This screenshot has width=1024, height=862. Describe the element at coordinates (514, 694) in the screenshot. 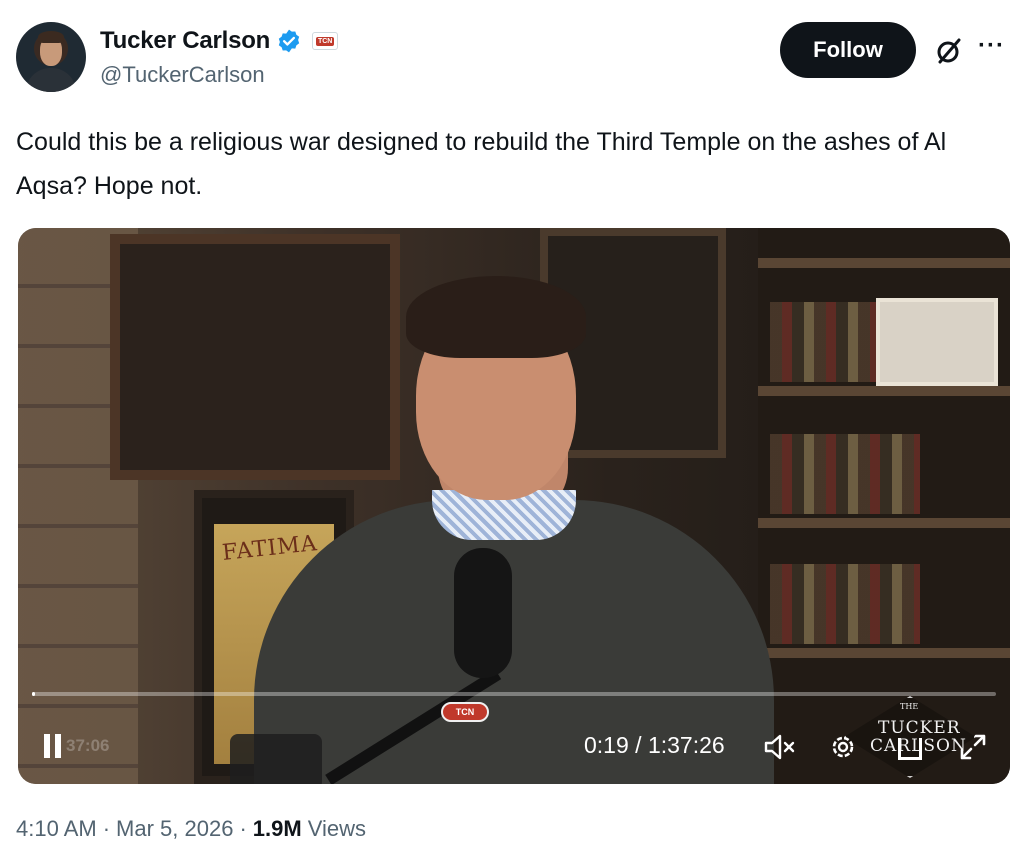

I see `progress-bar` at that location.